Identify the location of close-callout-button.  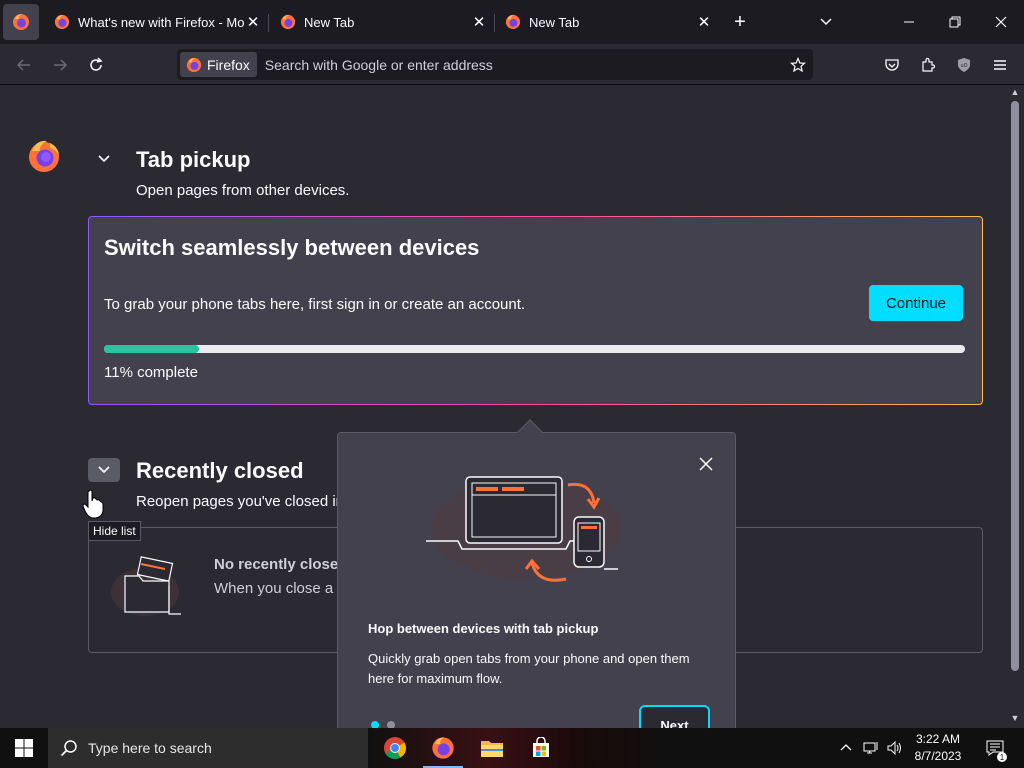
(706, 464).